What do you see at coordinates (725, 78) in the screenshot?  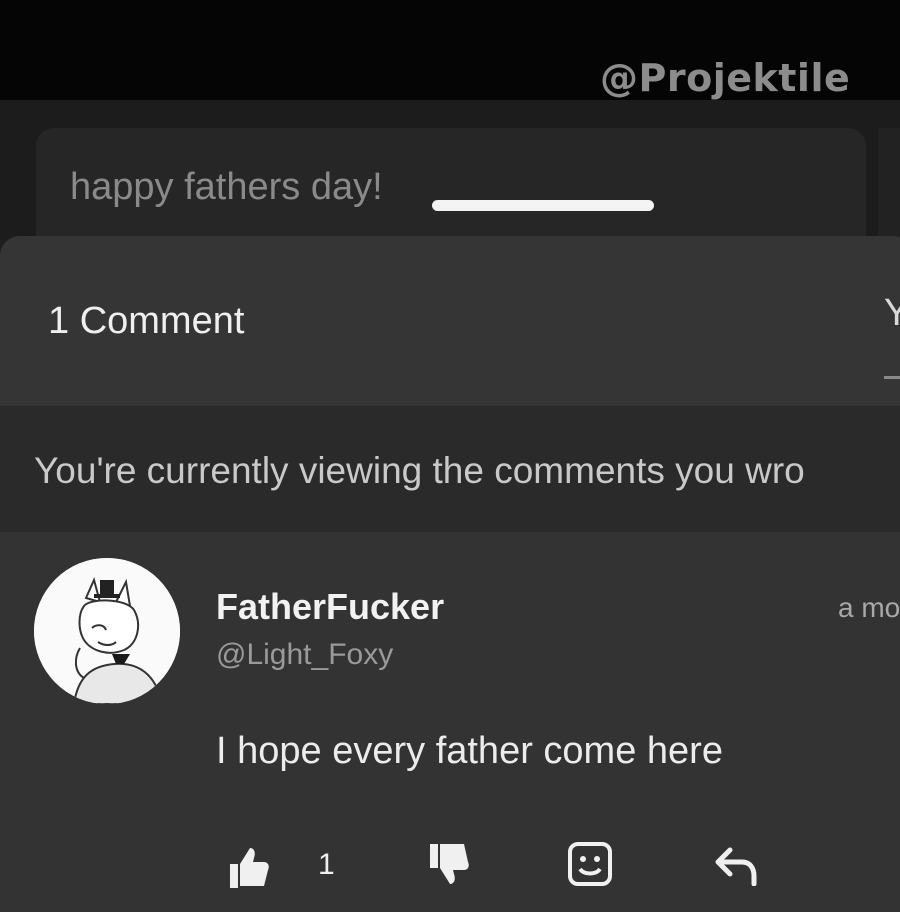 I see `watermark: @Projektile` at bounding box center [725, 78].